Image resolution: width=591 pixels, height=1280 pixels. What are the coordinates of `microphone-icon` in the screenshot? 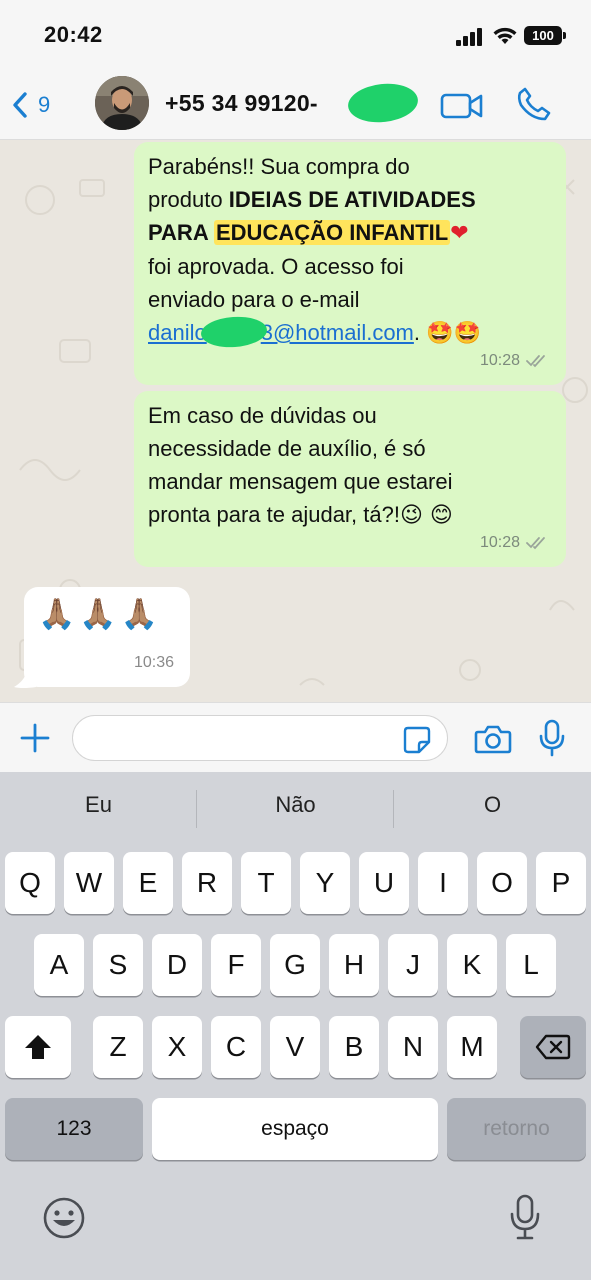 It's located at (552, 738).